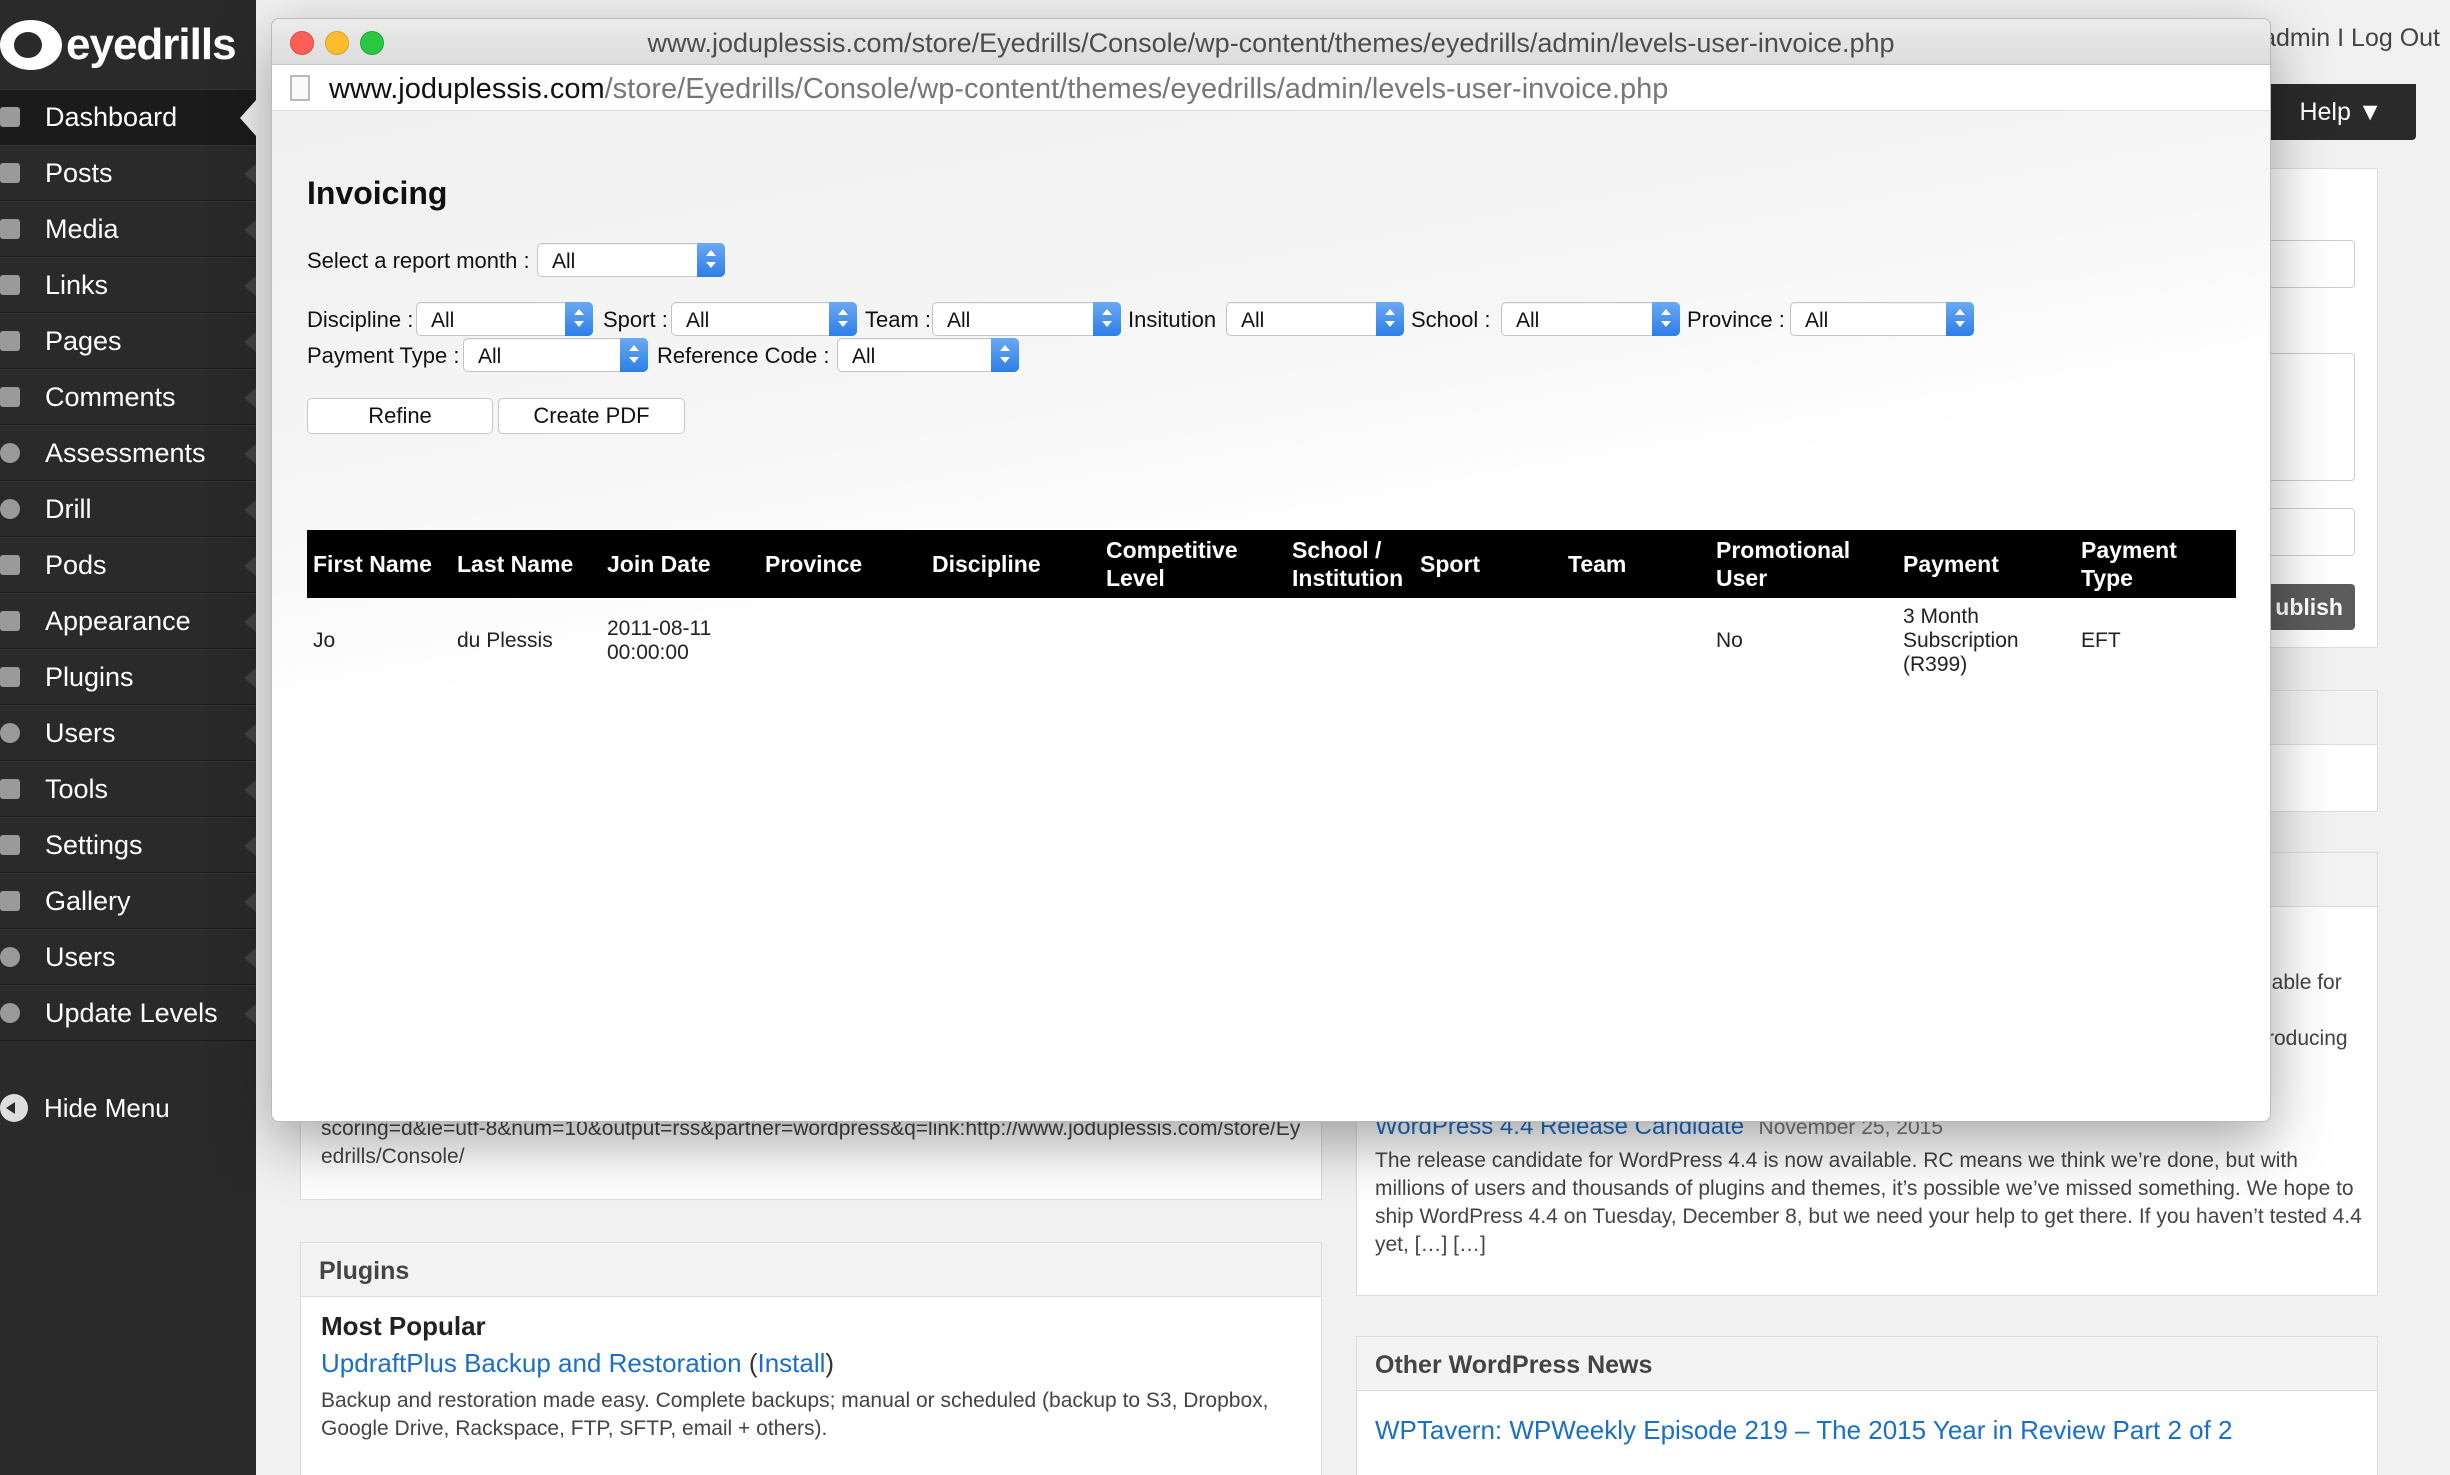 The height and width of the screenshot is (1475, 2450). I want to click on team-label: Team :, so click(898, 319).